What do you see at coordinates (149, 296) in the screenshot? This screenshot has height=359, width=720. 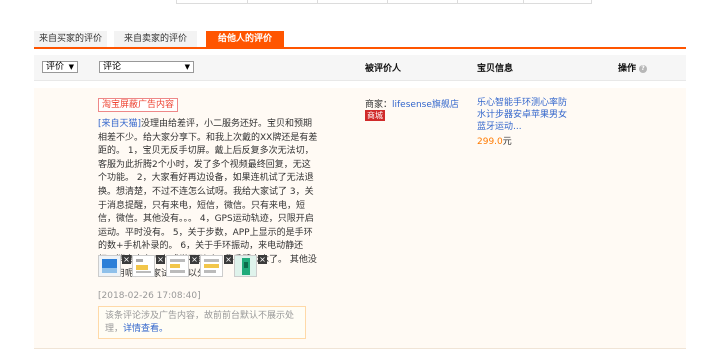 I see `review-date: [2018-02-26 17:08:40]` at bounding box center [149, 296].